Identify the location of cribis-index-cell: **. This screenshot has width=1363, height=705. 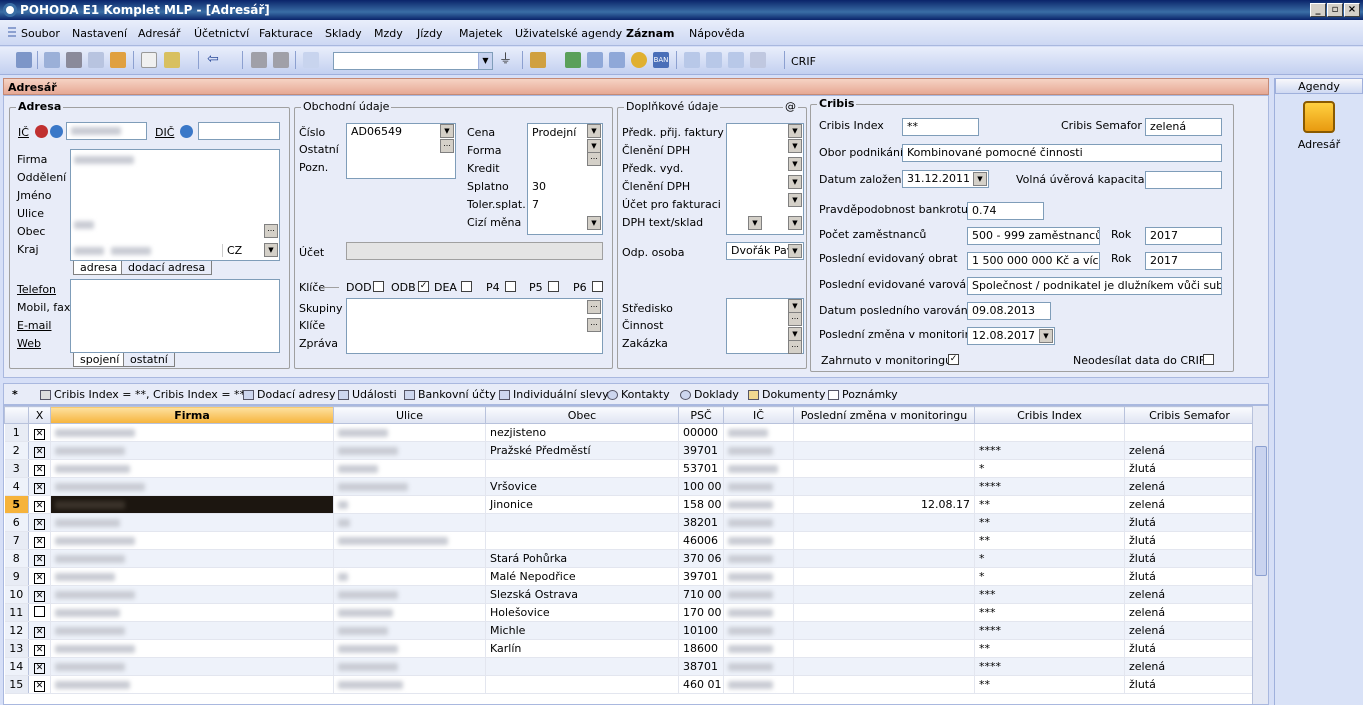
(1049, 648).